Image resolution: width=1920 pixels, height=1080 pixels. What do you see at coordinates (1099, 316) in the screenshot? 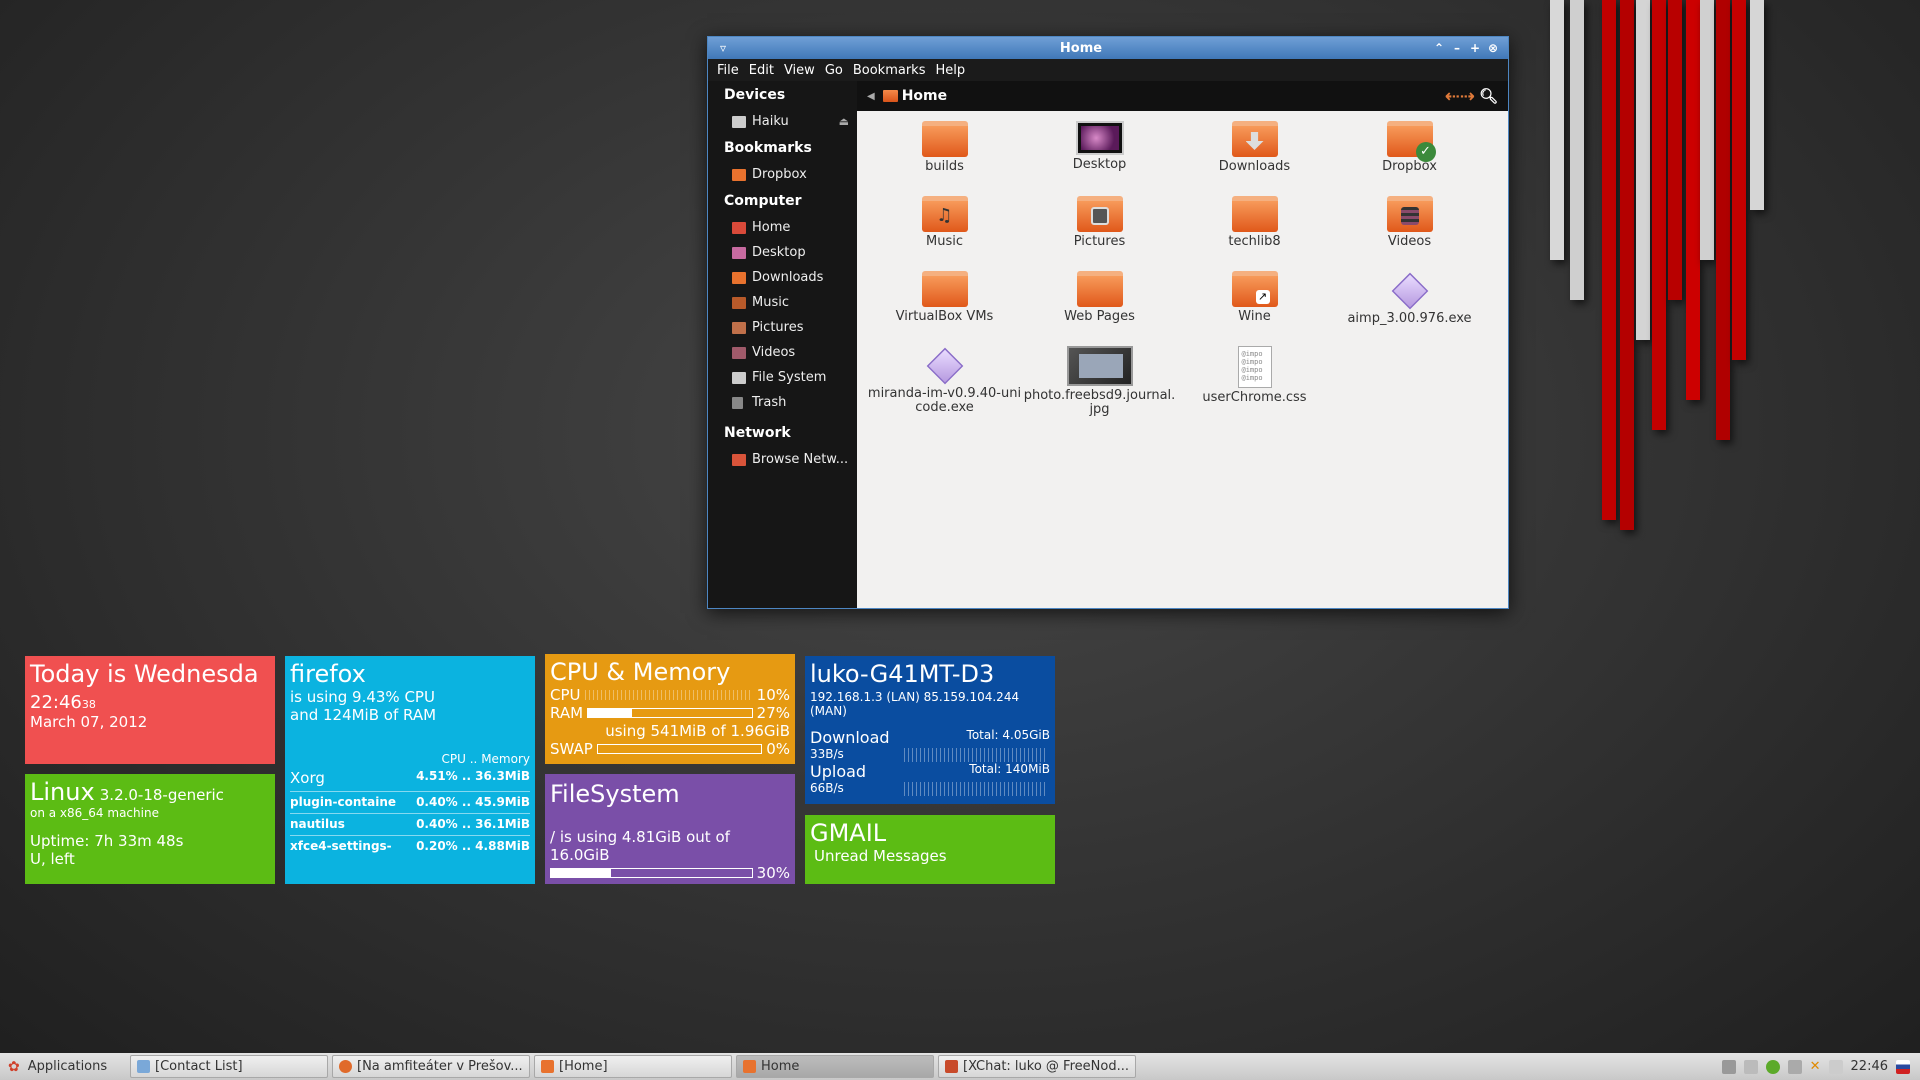
I see `file-label: Web Pages` at bounding box center [1099, 316].